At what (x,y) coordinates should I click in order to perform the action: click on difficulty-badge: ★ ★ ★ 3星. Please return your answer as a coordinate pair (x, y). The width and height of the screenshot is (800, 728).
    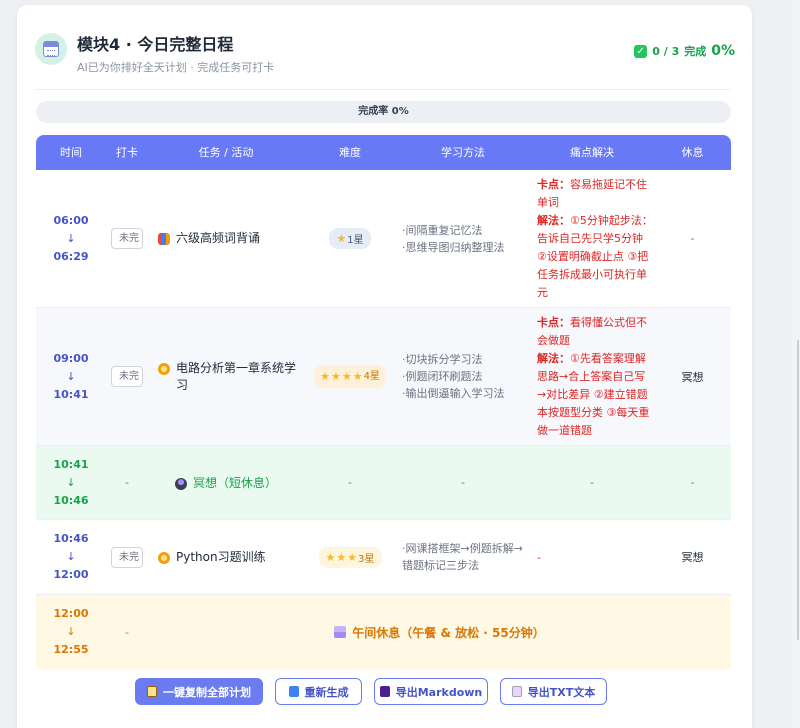
    Looking at the image, I should click on (350, 557).